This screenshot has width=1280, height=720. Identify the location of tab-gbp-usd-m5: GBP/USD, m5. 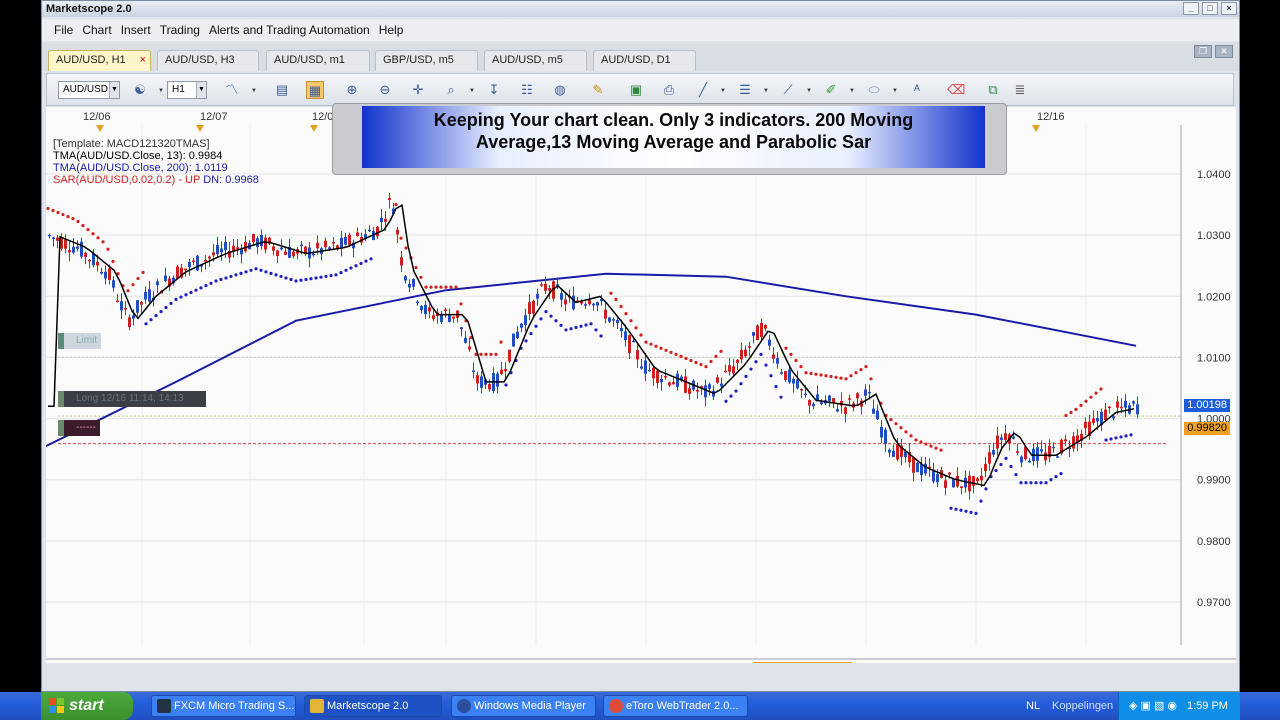
(426, 60).